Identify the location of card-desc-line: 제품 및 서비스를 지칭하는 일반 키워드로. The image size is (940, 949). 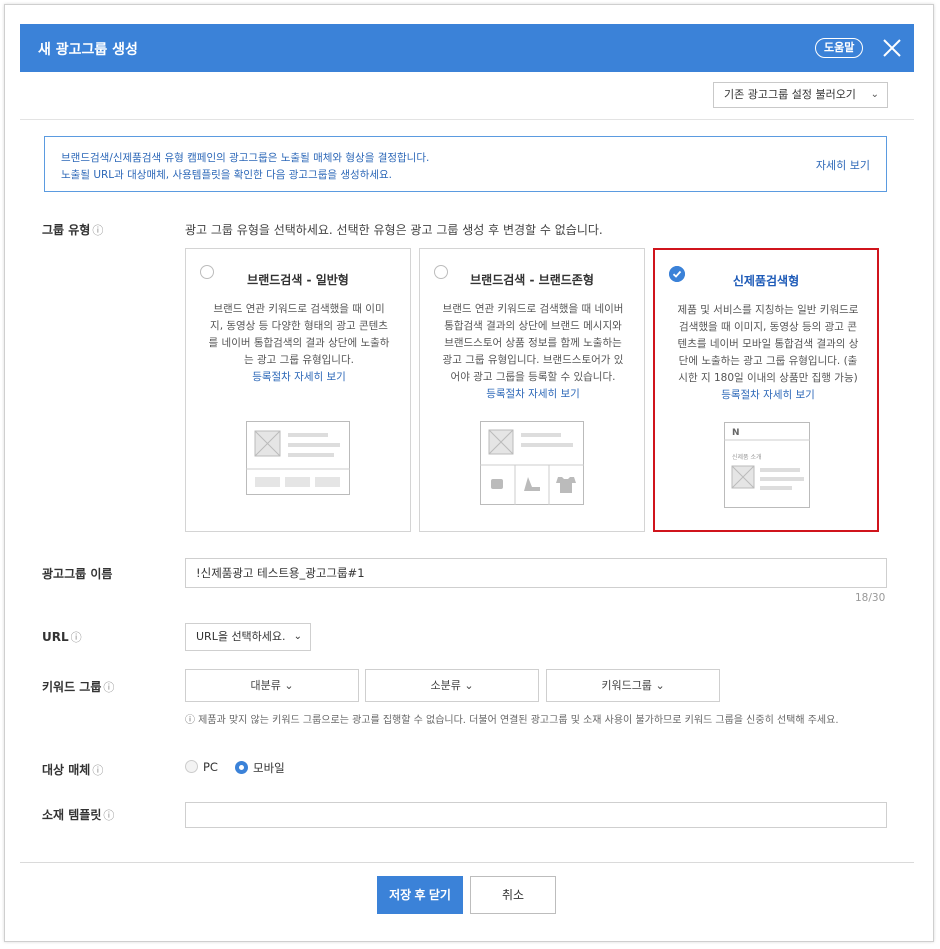
(768, 310).